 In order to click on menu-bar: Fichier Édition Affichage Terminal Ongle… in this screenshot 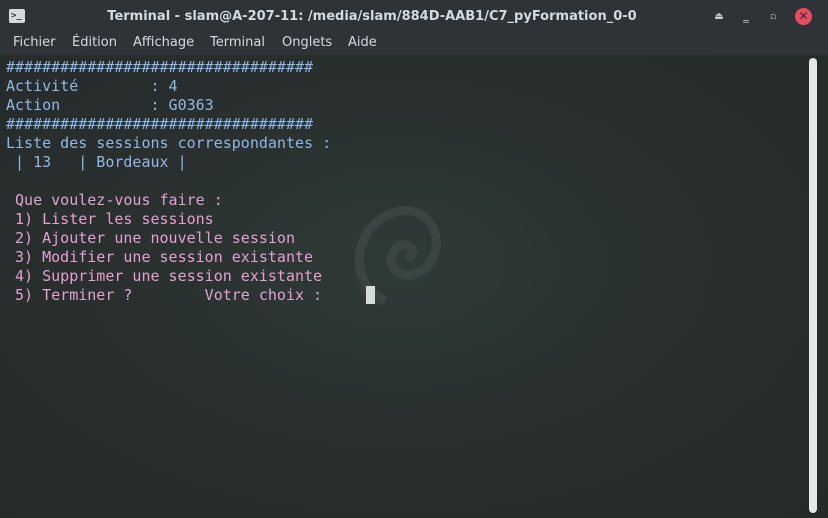, I will do `click(414, 44)`.